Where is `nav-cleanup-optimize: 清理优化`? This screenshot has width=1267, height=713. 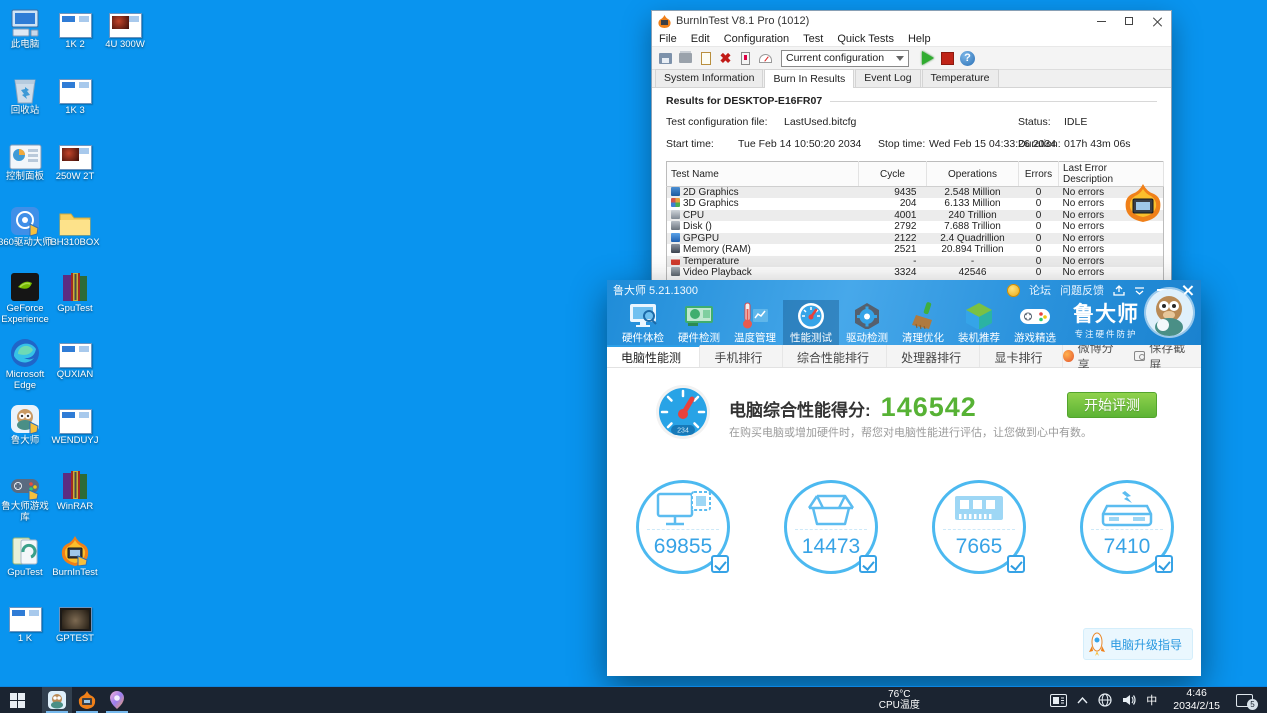 nav-cleanup-optimize: 清理优化 is located at coordinates (923, 322).